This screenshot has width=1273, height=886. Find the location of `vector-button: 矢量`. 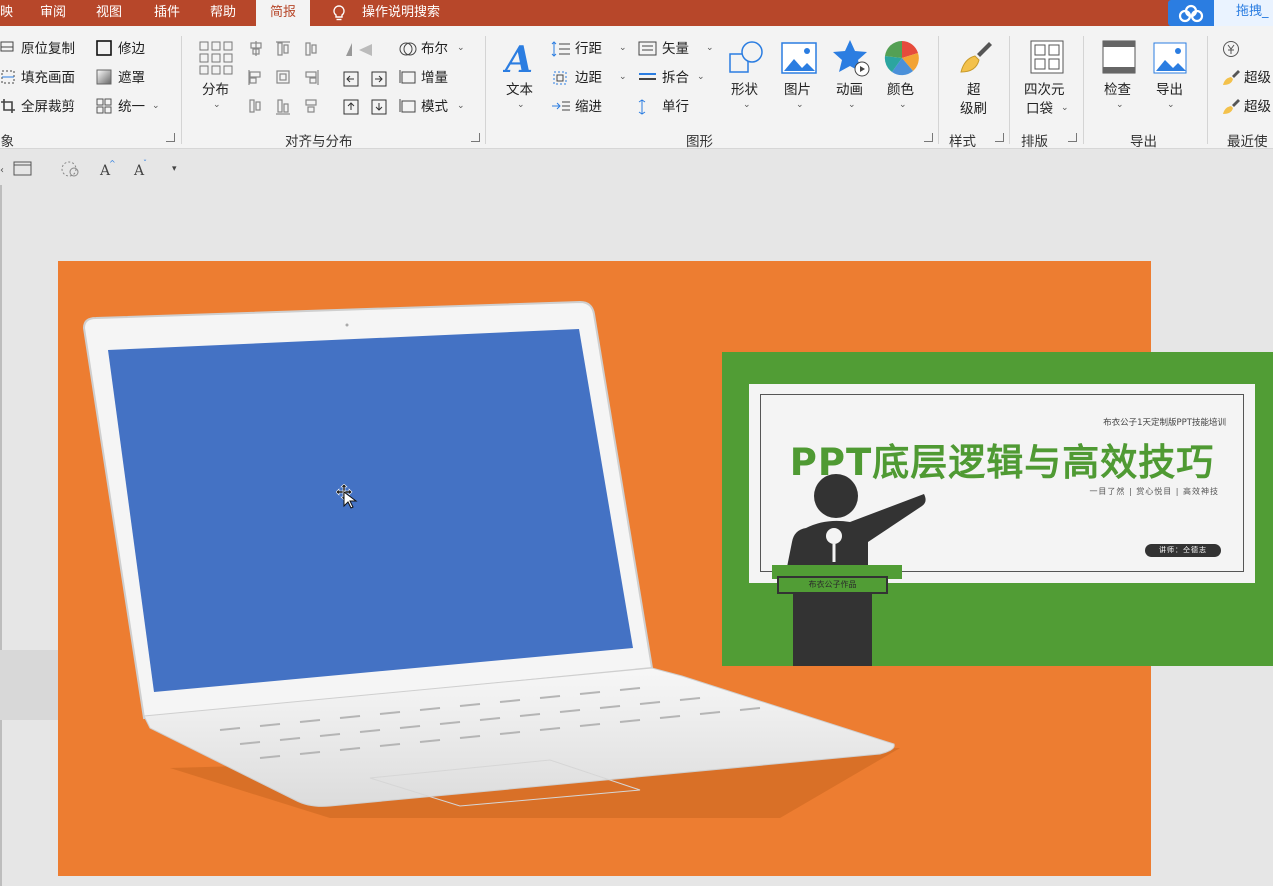

vector-button: 矢量 is located at coordinates (675, 49).